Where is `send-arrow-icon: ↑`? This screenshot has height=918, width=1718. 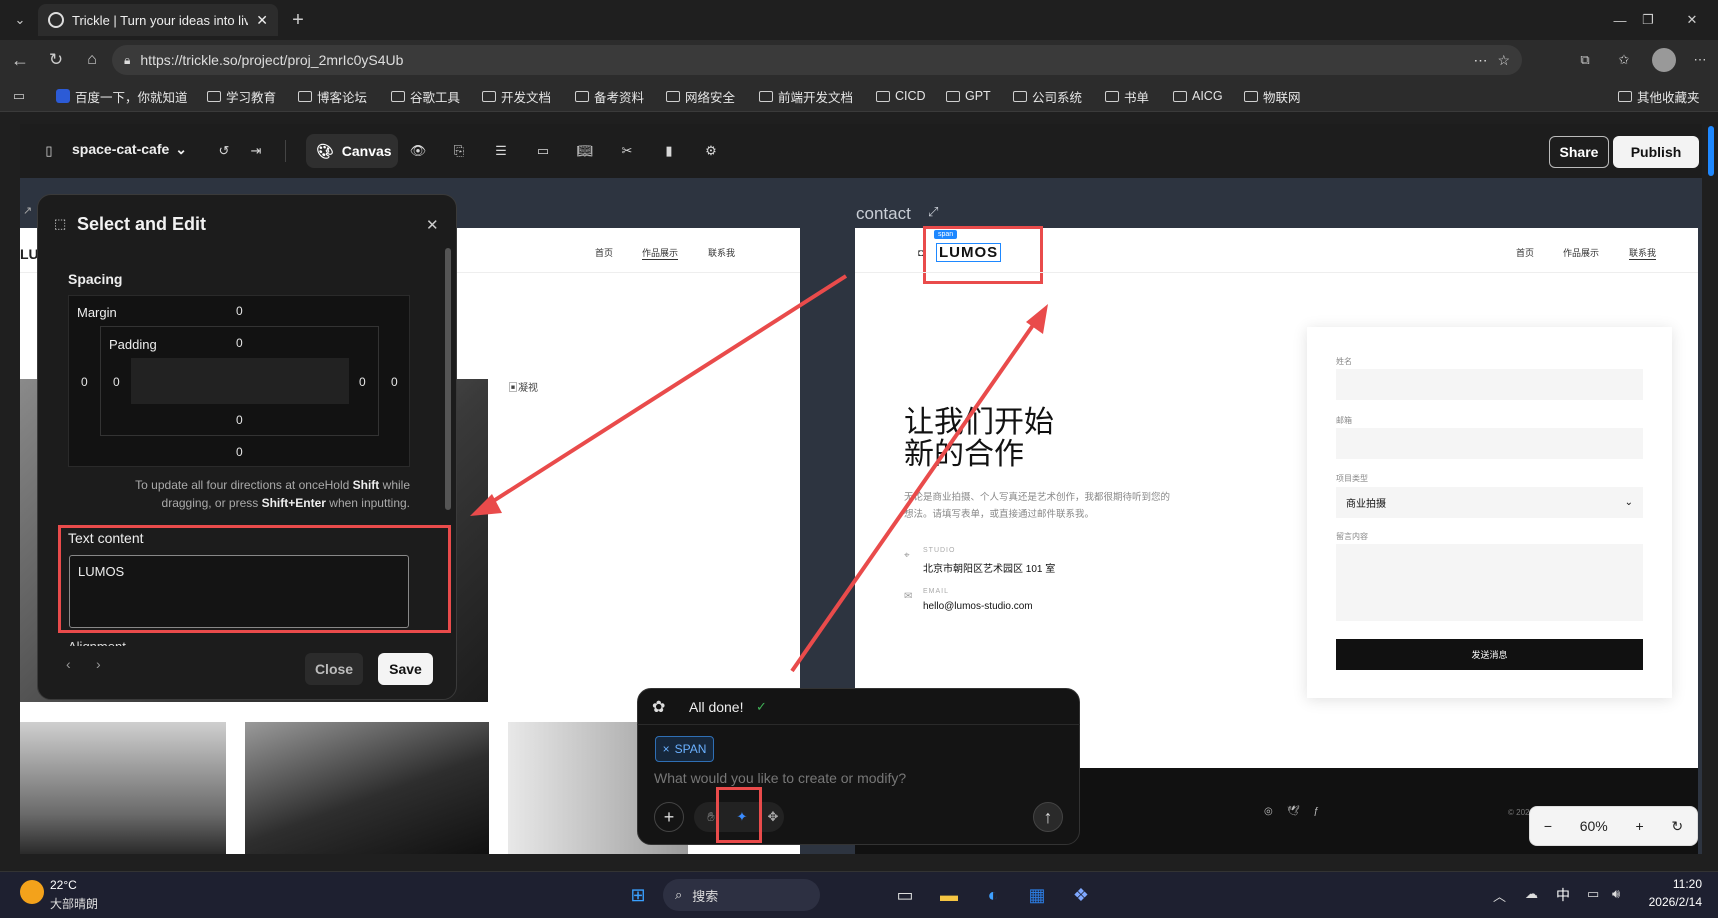 send-arrow-icon: ↑ is located at coordinates (1048, 817).